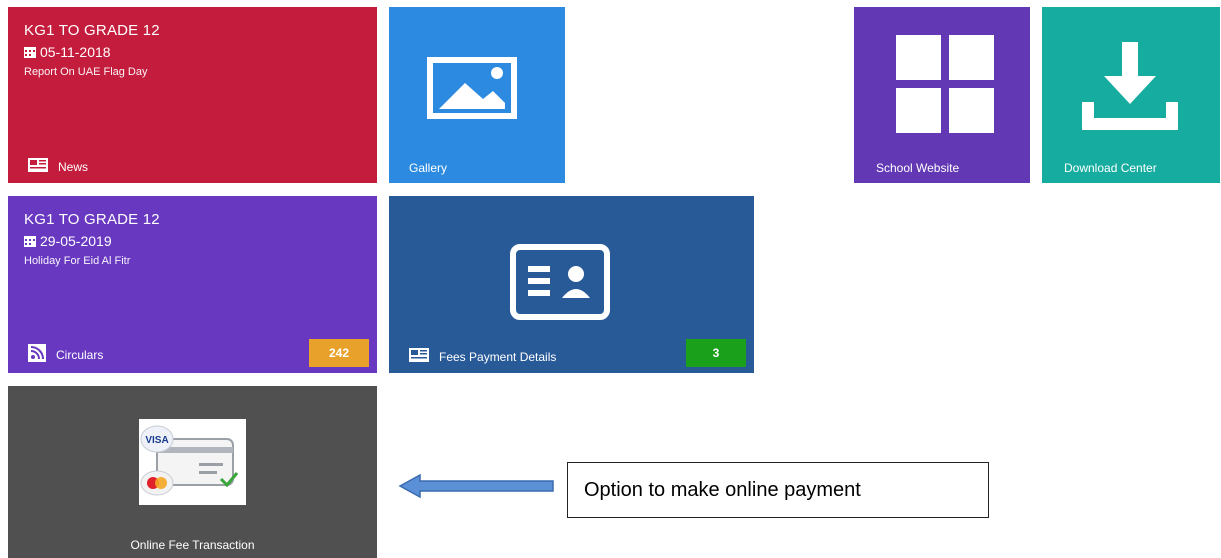 The width and height of the screenshot is (1221, 558). I want to click on left-arrow-icon, so click(477, 488).